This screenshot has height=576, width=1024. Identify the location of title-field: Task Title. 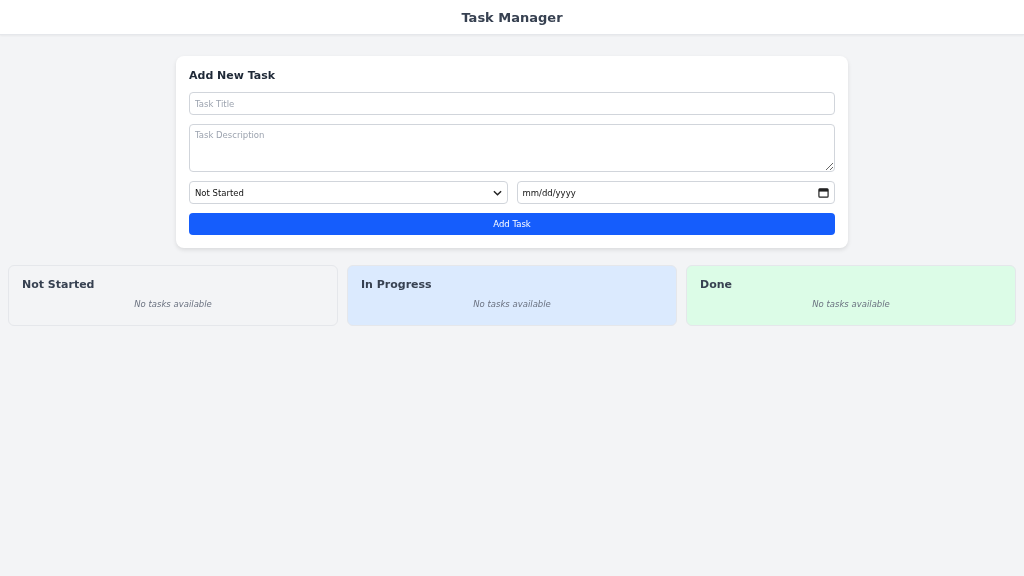
(512, 103).